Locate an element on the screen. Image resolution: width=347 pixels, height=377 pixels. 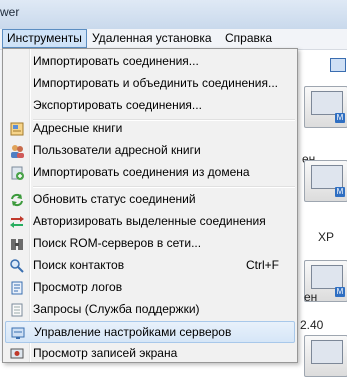
window-title: wer is located at coordinates (10, 12).